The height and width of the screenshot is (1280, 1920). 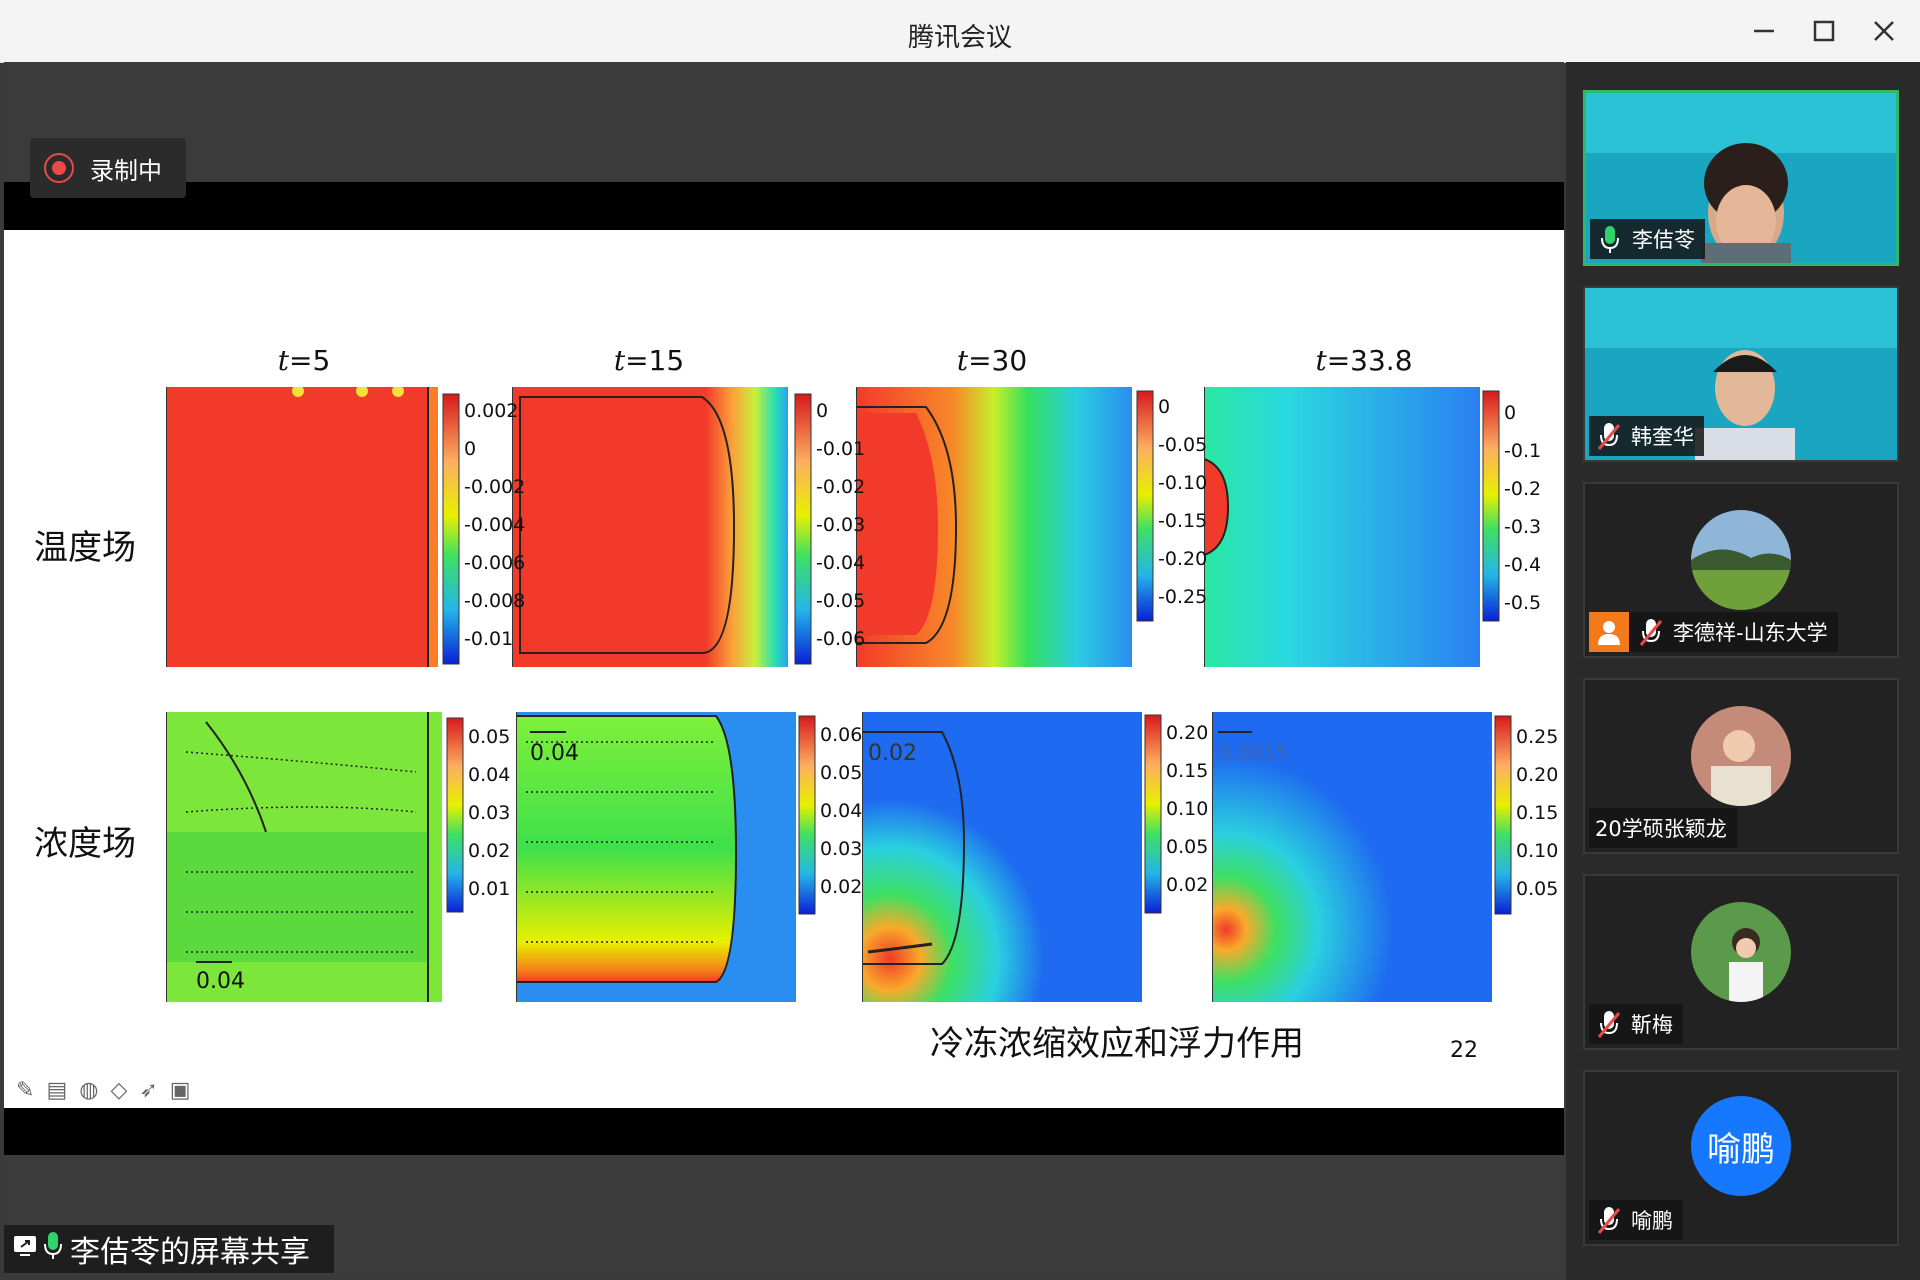 I want to click on close-icon, so click(x=1884, y=31).